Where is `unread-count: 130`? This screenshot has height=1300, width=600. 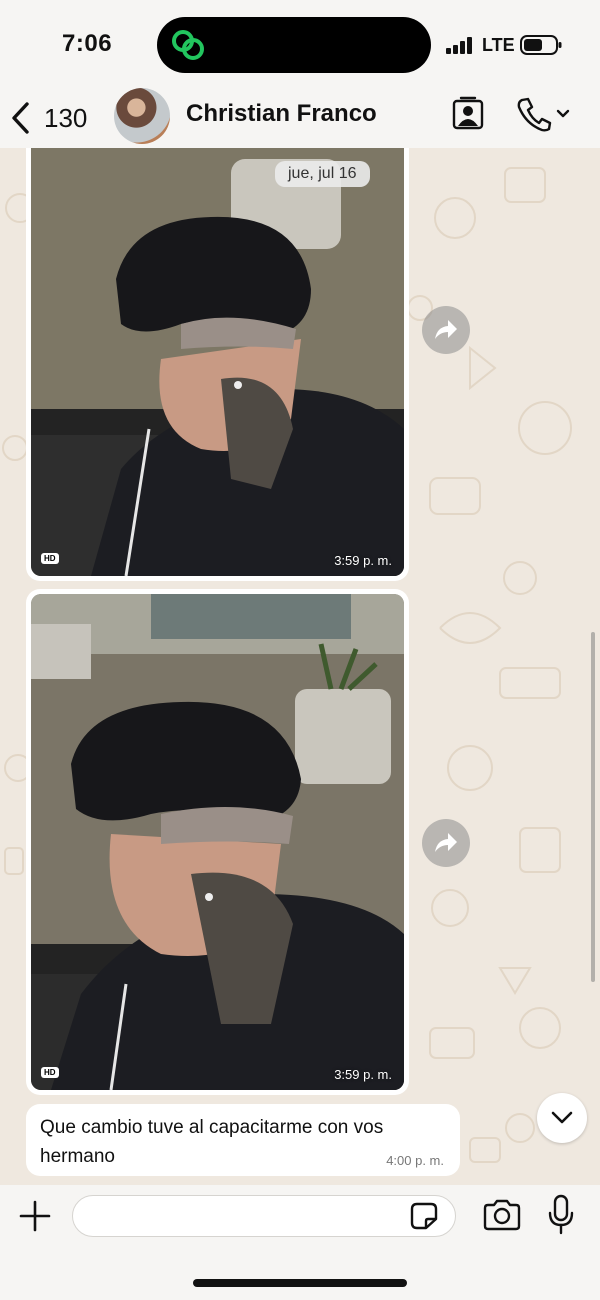 unread-count: 130 is located at coordinates (66, 117).